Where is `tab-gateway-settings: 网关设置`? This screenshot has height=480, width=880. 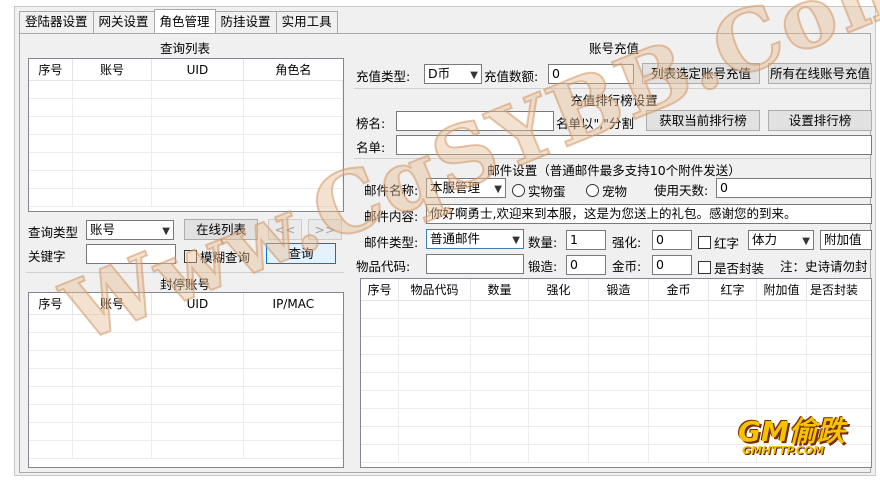 tab-gateway-settings: 网关设置 is located at coordinates (123, 22).